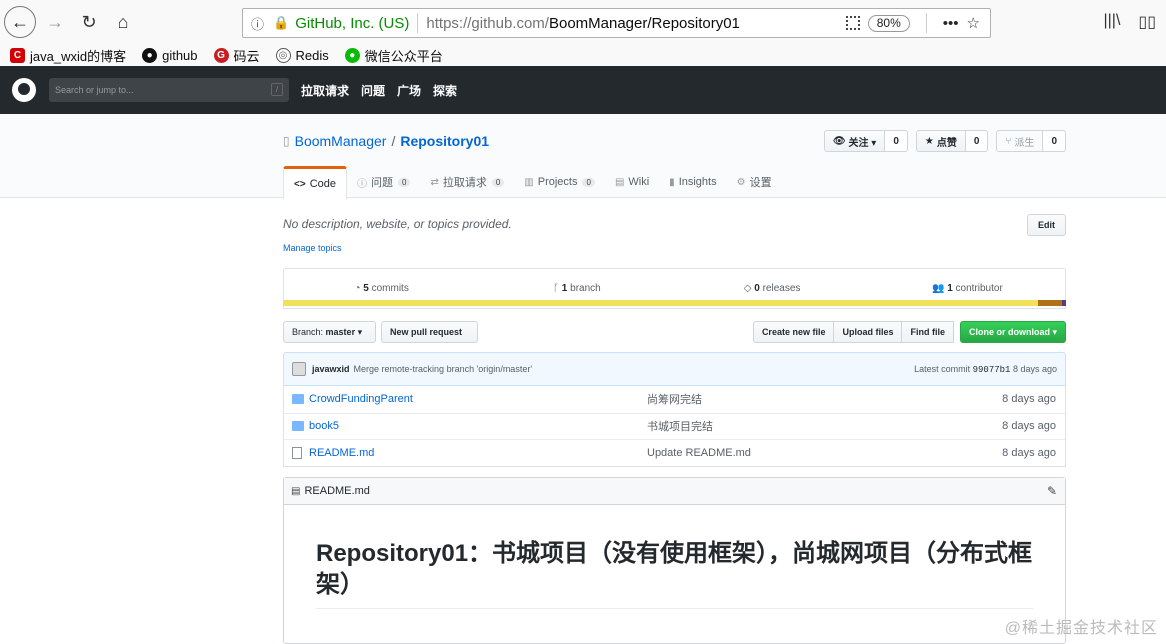 The height and width of the screenshot is (644, 1166). Describe the element at coordinates (360, 331) in the screenshot. I see `caret-down-icon: ▾` at that location.